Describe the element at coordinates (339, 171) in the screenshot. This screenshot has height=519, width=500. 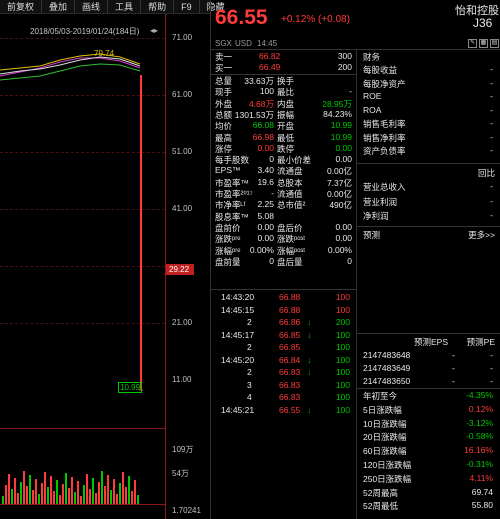
I see `stat-value: 0.00亿` at that location.